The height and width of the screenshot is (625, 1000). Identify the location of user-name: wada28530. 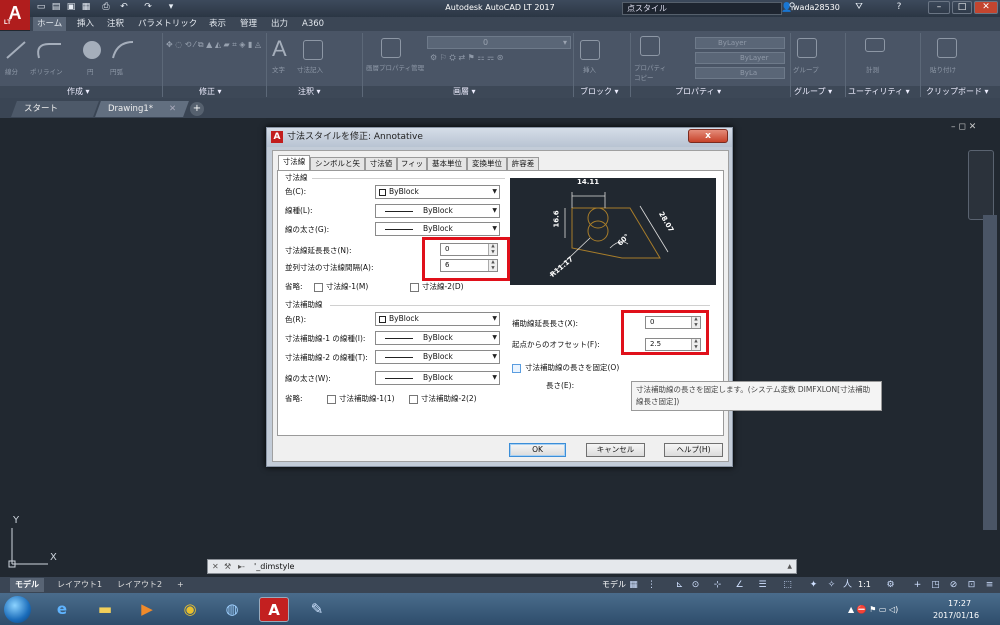
(816, 8).